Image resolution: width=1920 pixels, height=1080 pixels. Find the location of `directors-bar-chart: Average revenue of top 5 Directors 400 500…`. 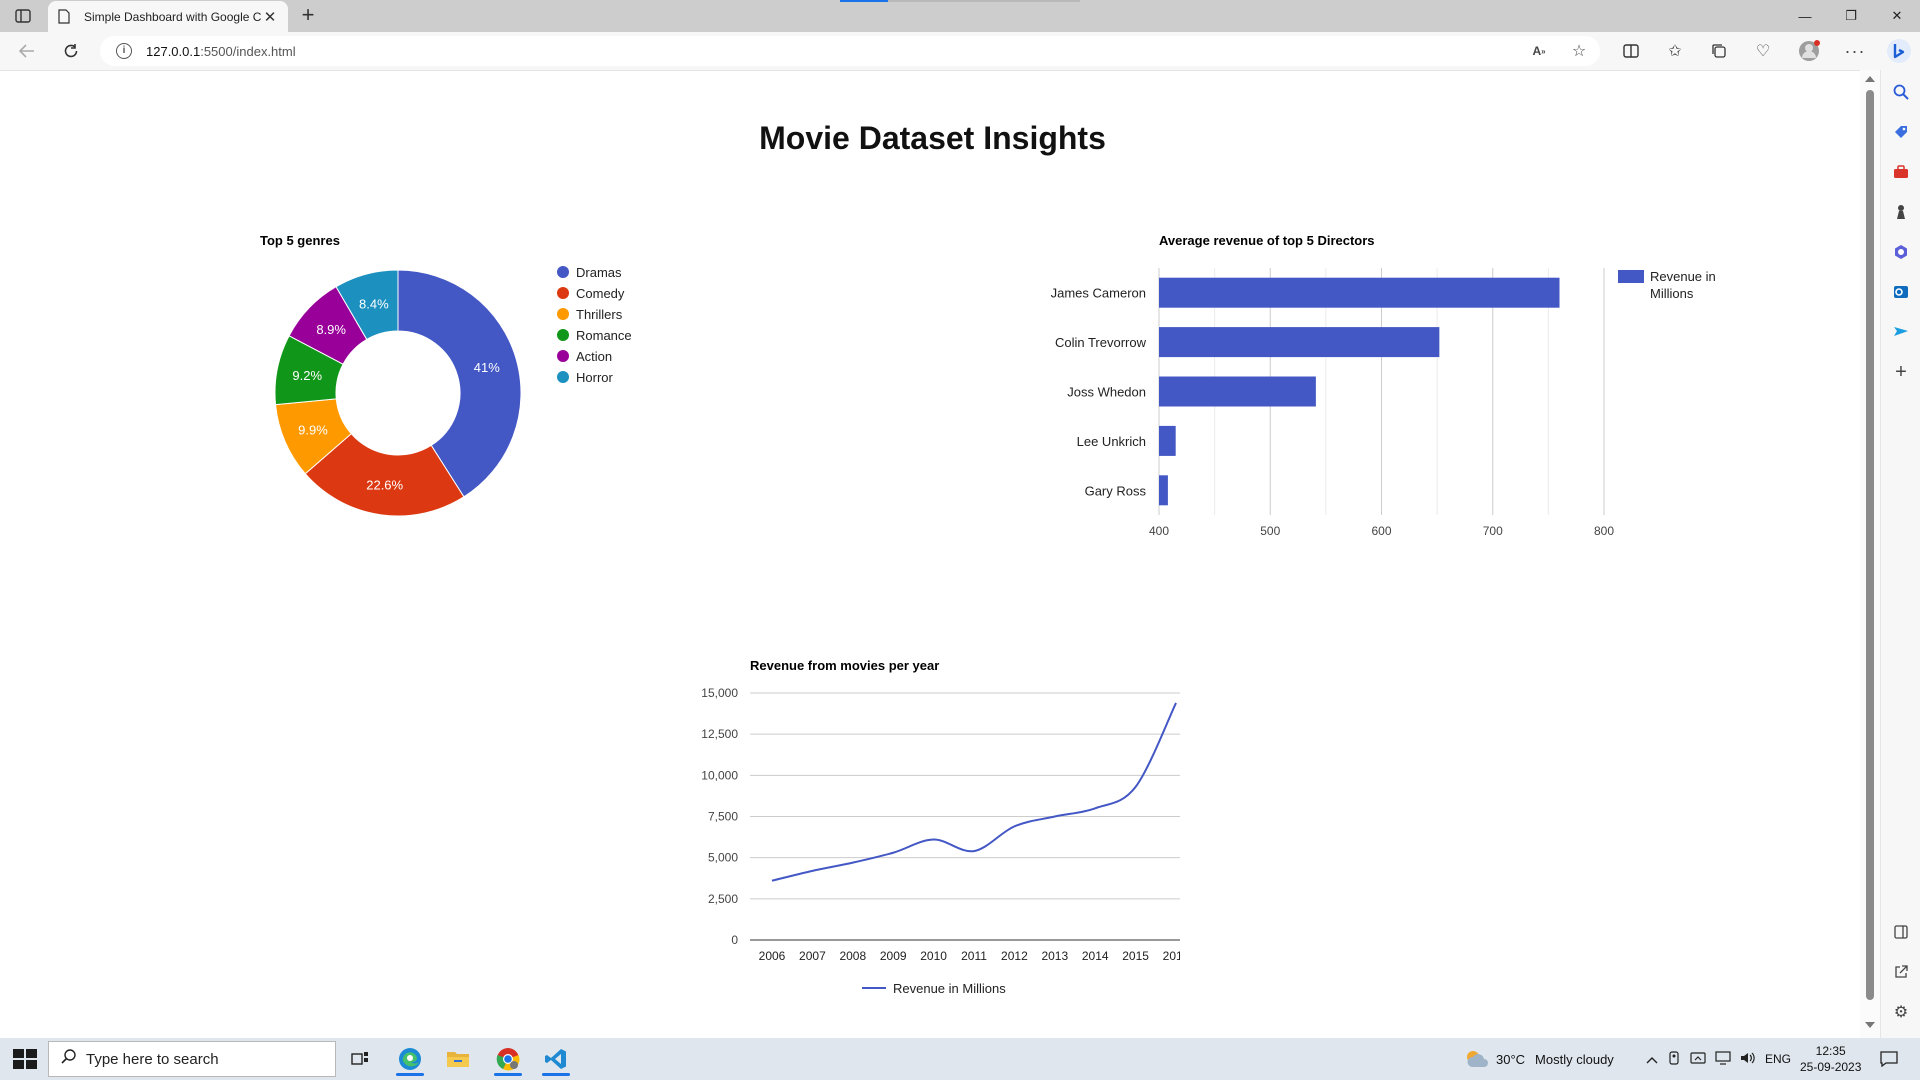

directors-bar-chart: Average revenue of top 5 Directors 400 500… is located at coordinates (1400, 390).